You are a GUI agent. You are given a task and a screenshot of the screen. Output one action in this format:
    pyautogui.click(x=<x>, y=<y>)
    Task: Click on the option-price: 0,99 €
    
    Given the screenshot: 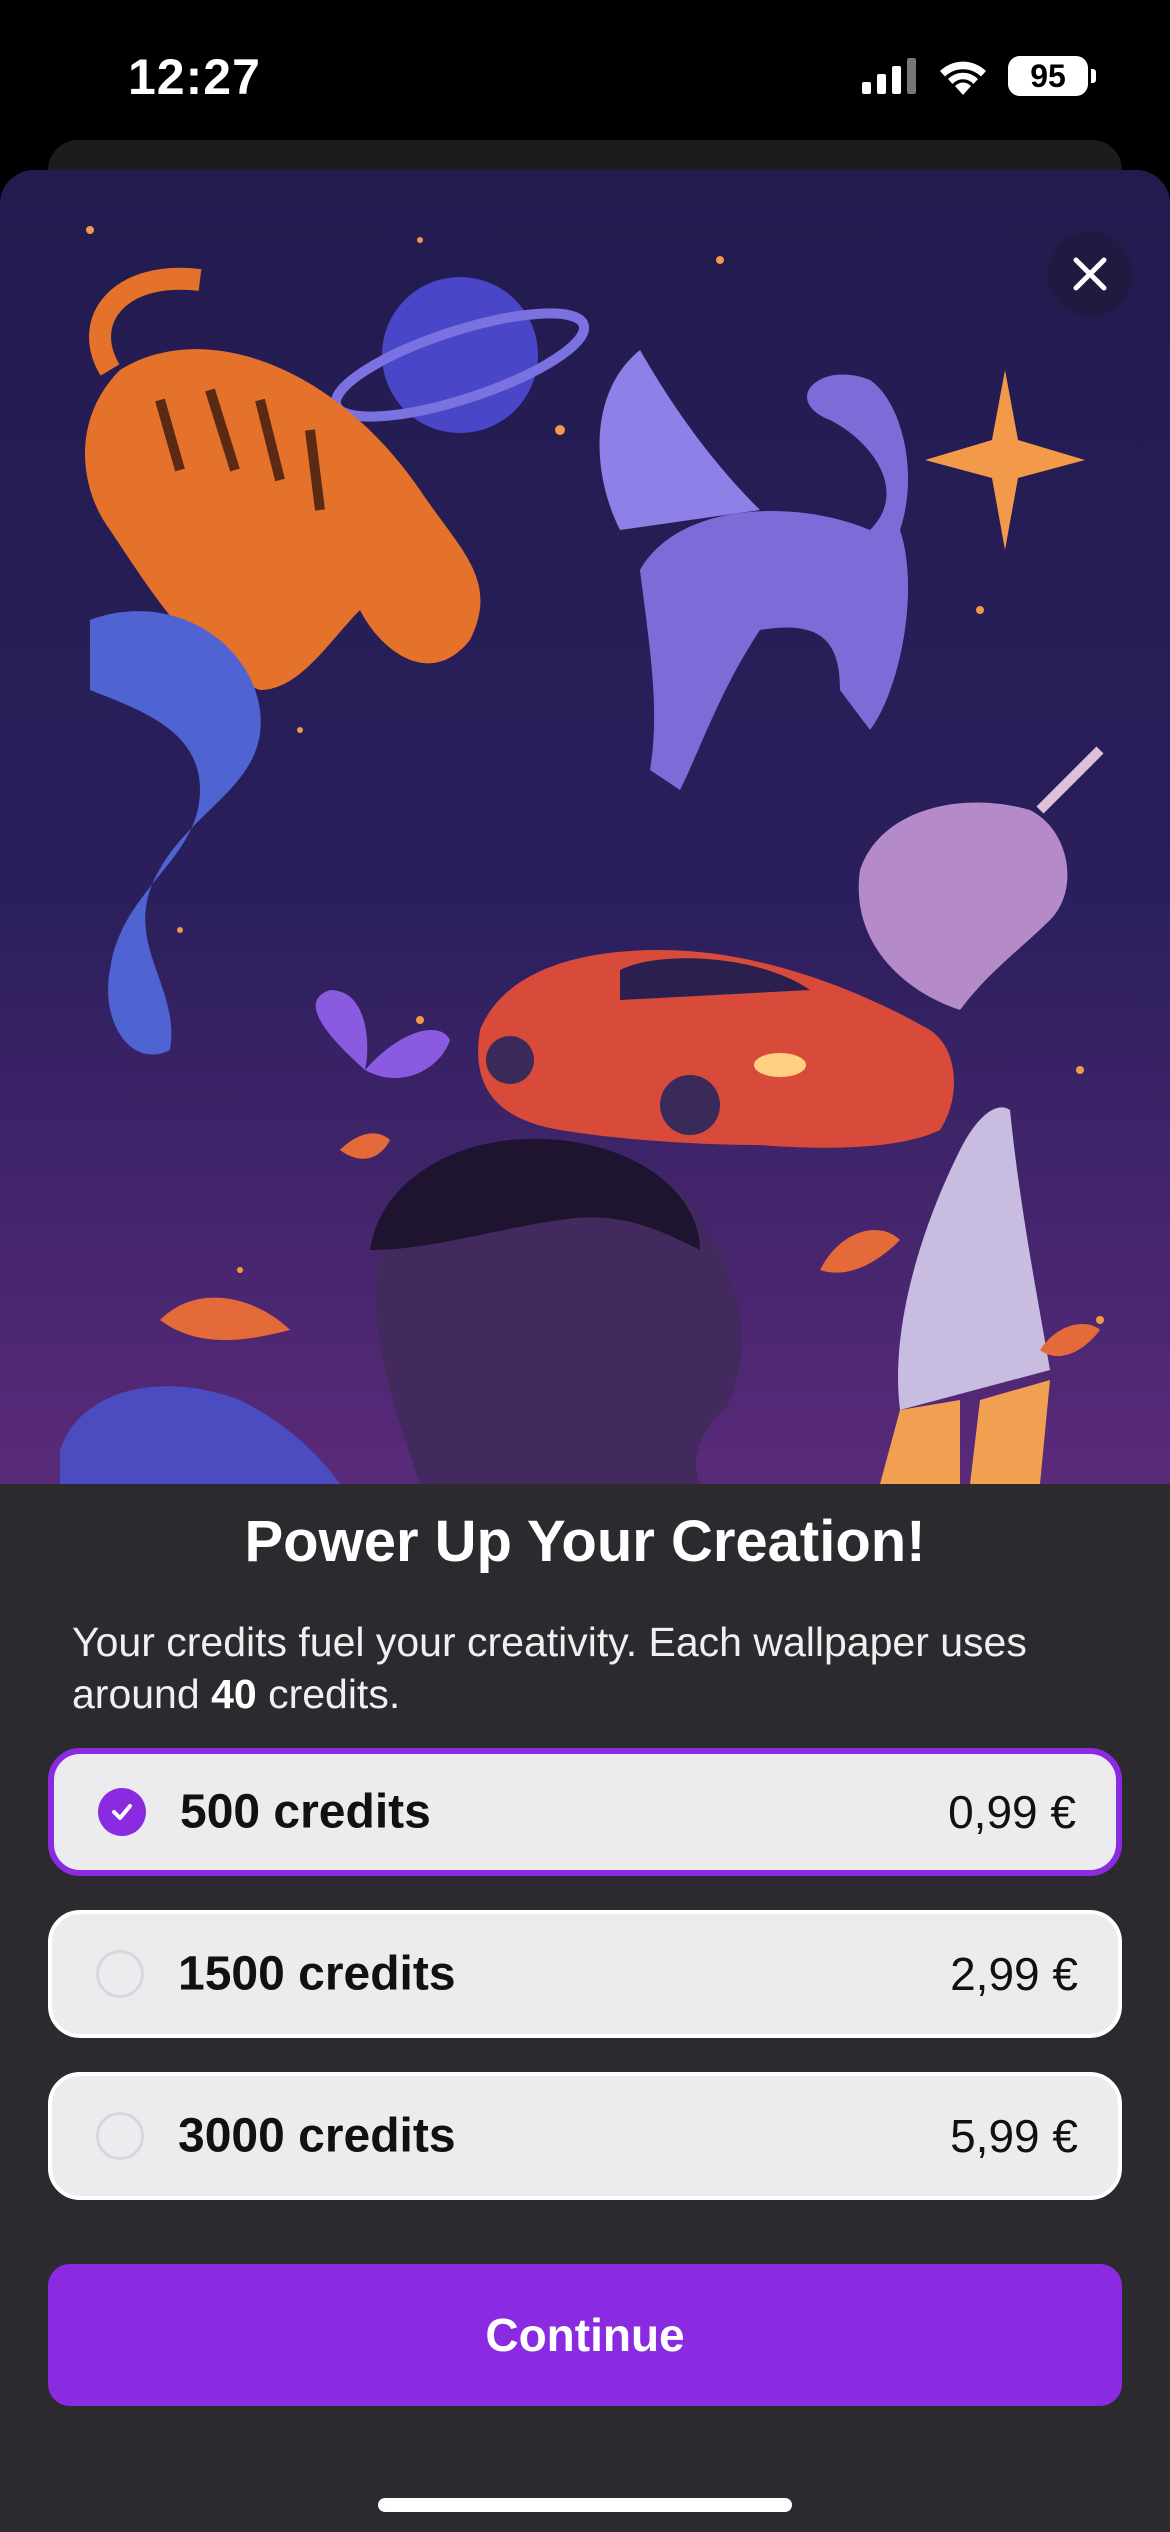 What is the action you would take?
    pyautogui.click(x=1012, y=1812)
    